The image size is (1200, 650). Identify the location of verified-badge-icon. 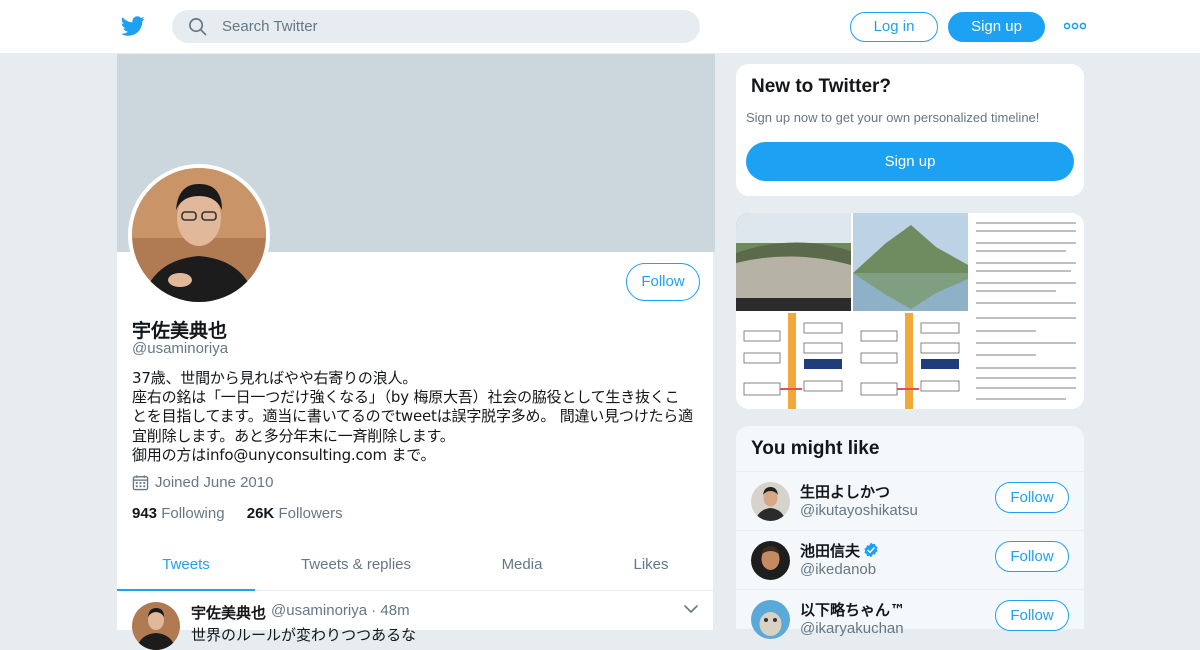
(871, 550).